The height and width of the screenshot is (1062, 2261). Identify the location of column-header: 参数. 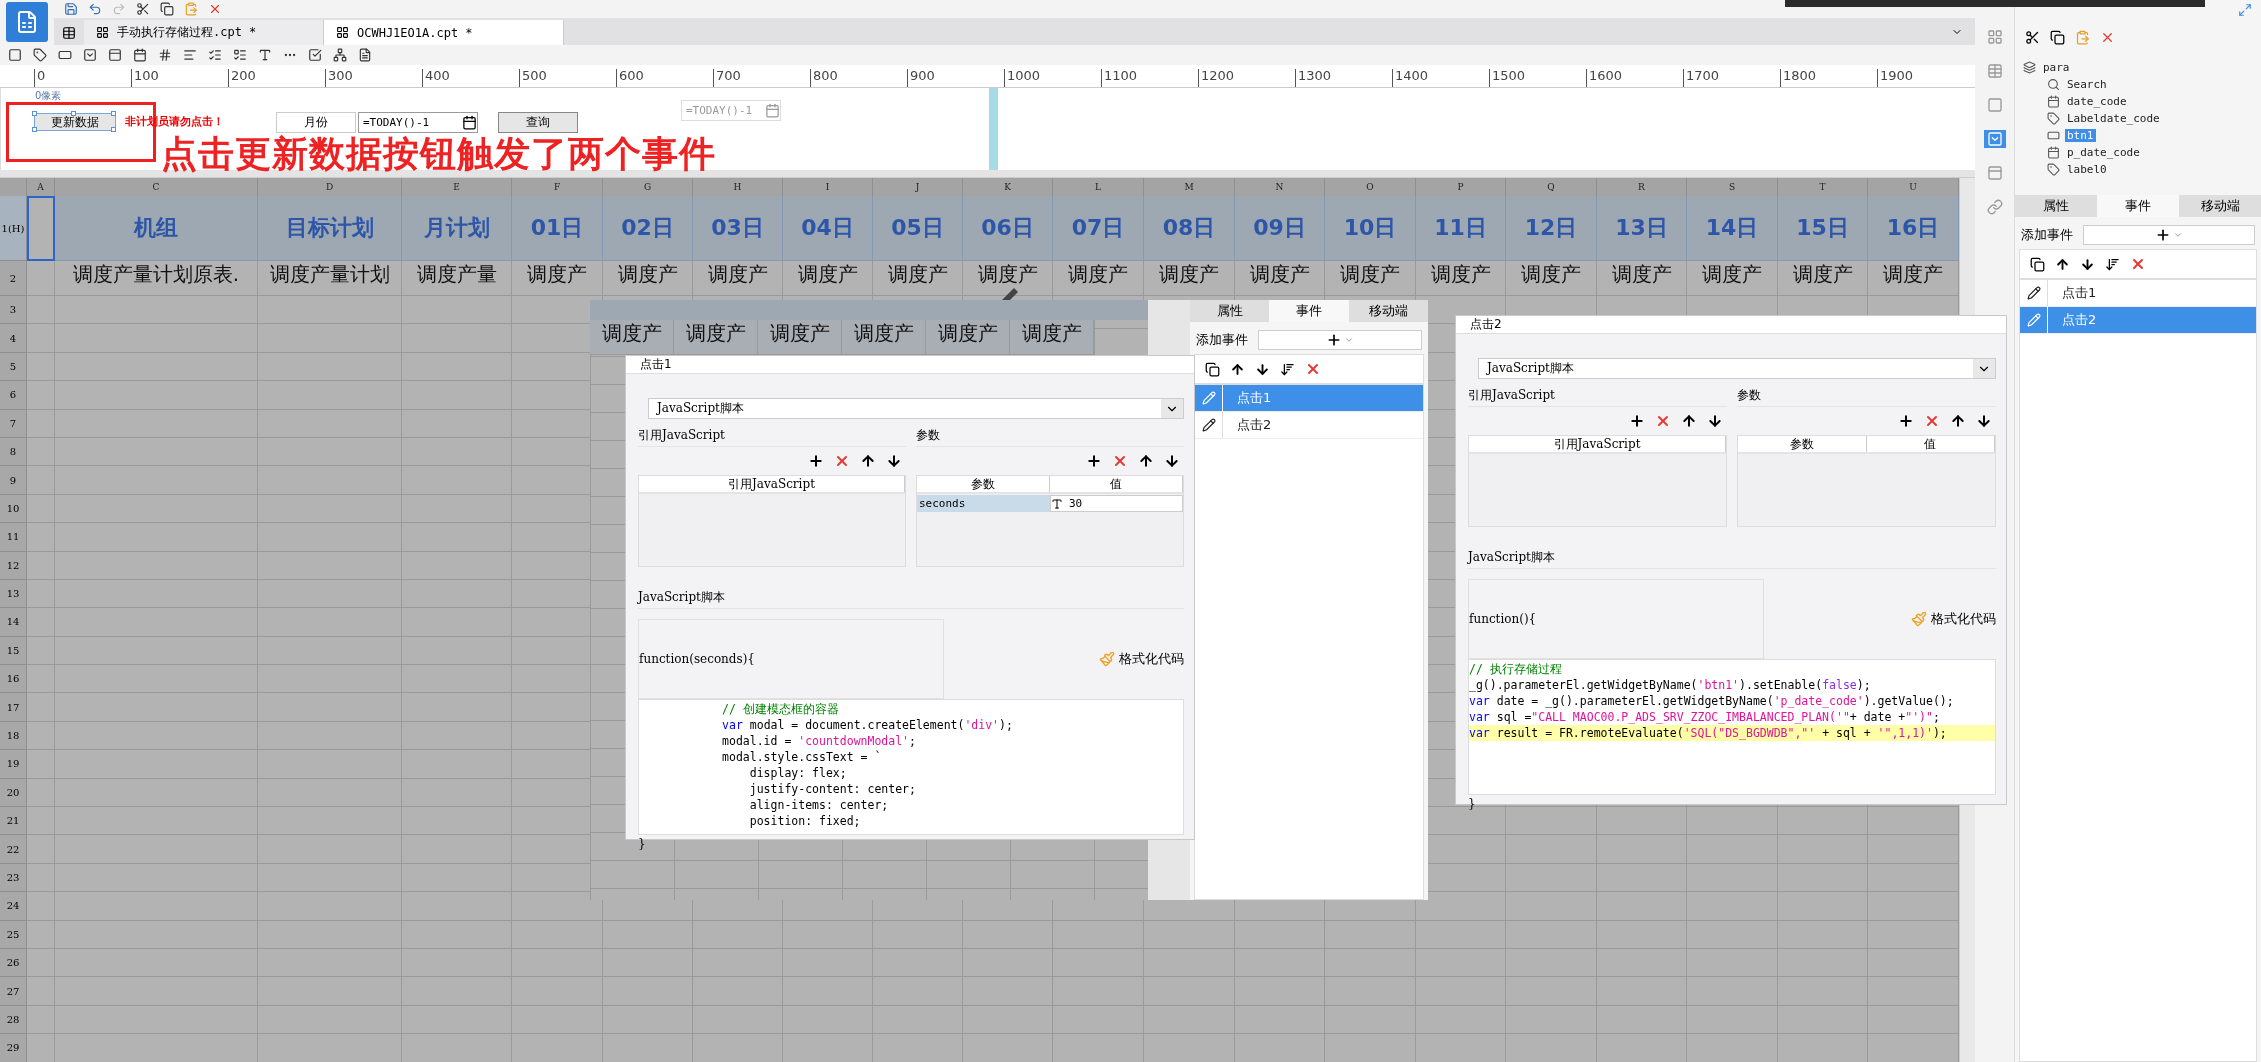
(983, 484).